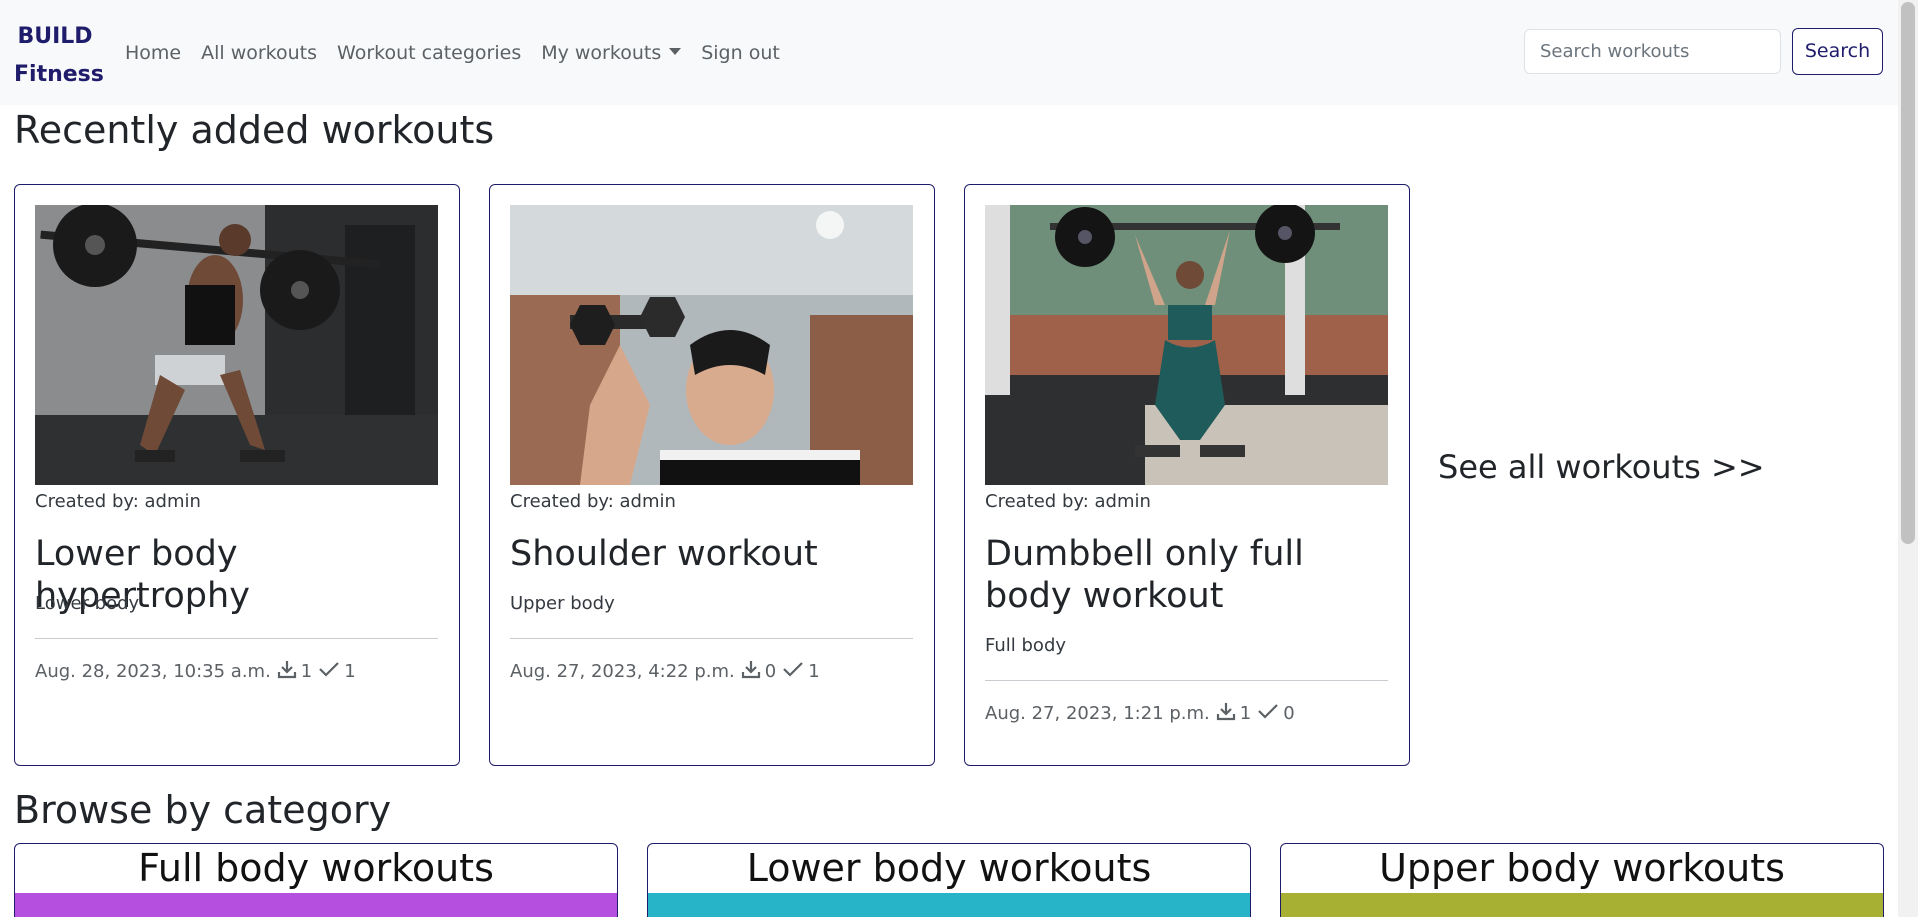 The height and width of the screenshot is (917, 1918). I want to click on nav-sign-out: Sign out, so click(740, 53).